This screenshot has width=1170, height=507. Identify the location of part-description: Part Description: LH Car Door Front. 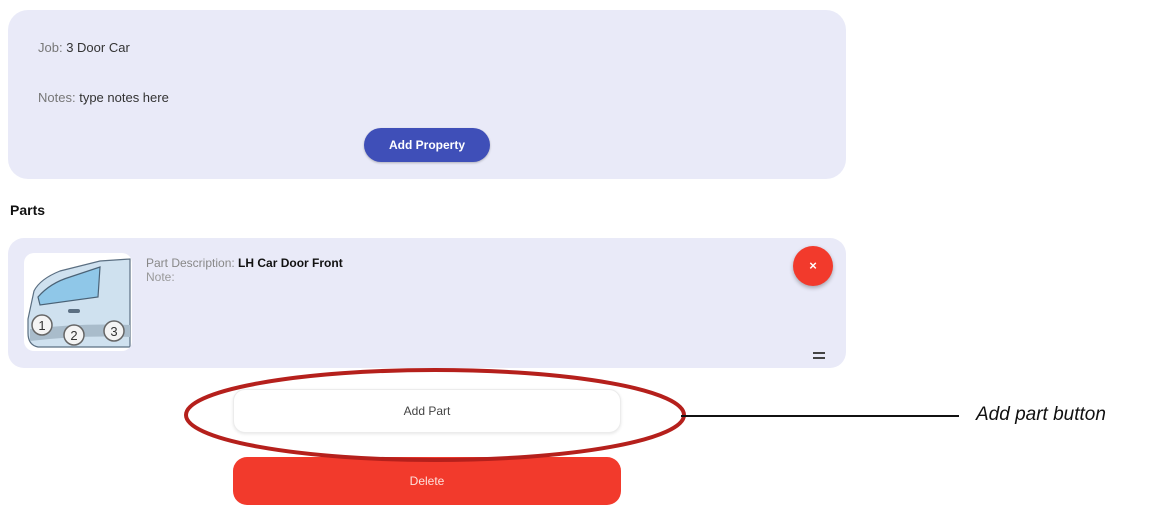
(244, 263).